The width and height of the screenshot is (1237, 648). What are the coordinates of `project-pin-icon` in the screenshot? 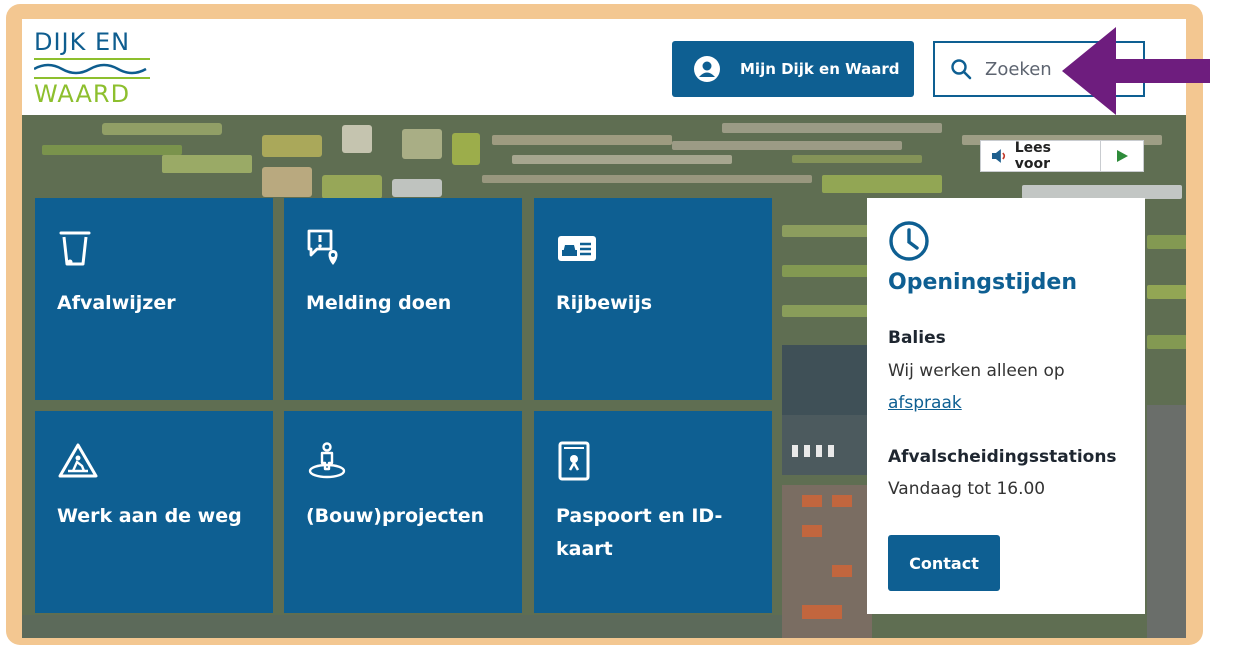 It's located at (327, 460).